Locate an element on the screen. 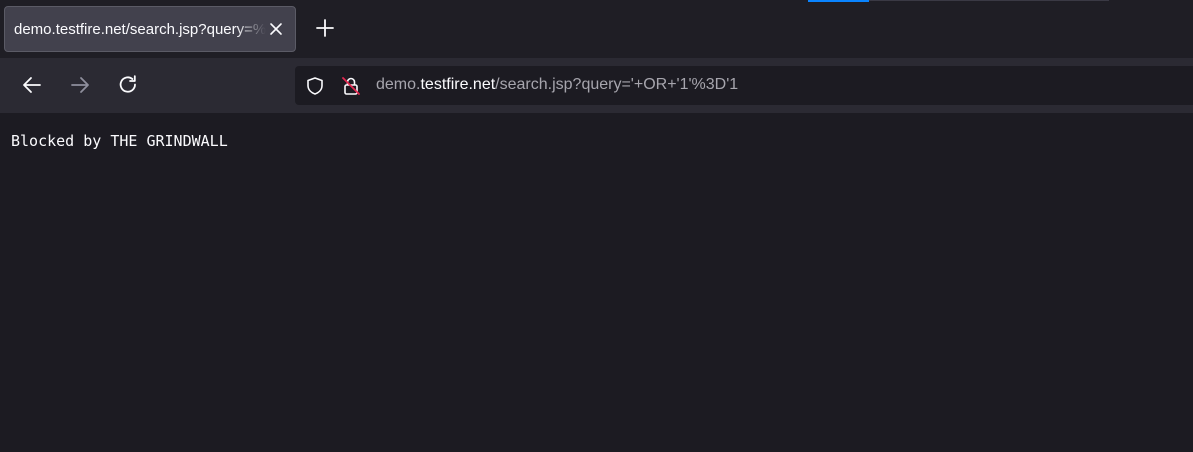  tab-strip-divider is located at coordinates (989, 0).